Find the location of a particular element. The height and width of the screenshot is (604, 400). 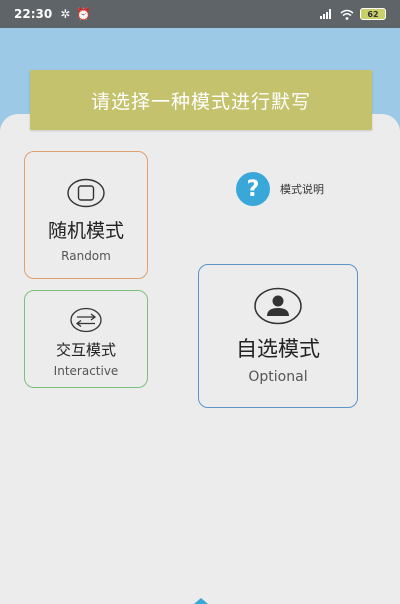

random-mode-subtitle: Random is located at coordinates (86, 256).